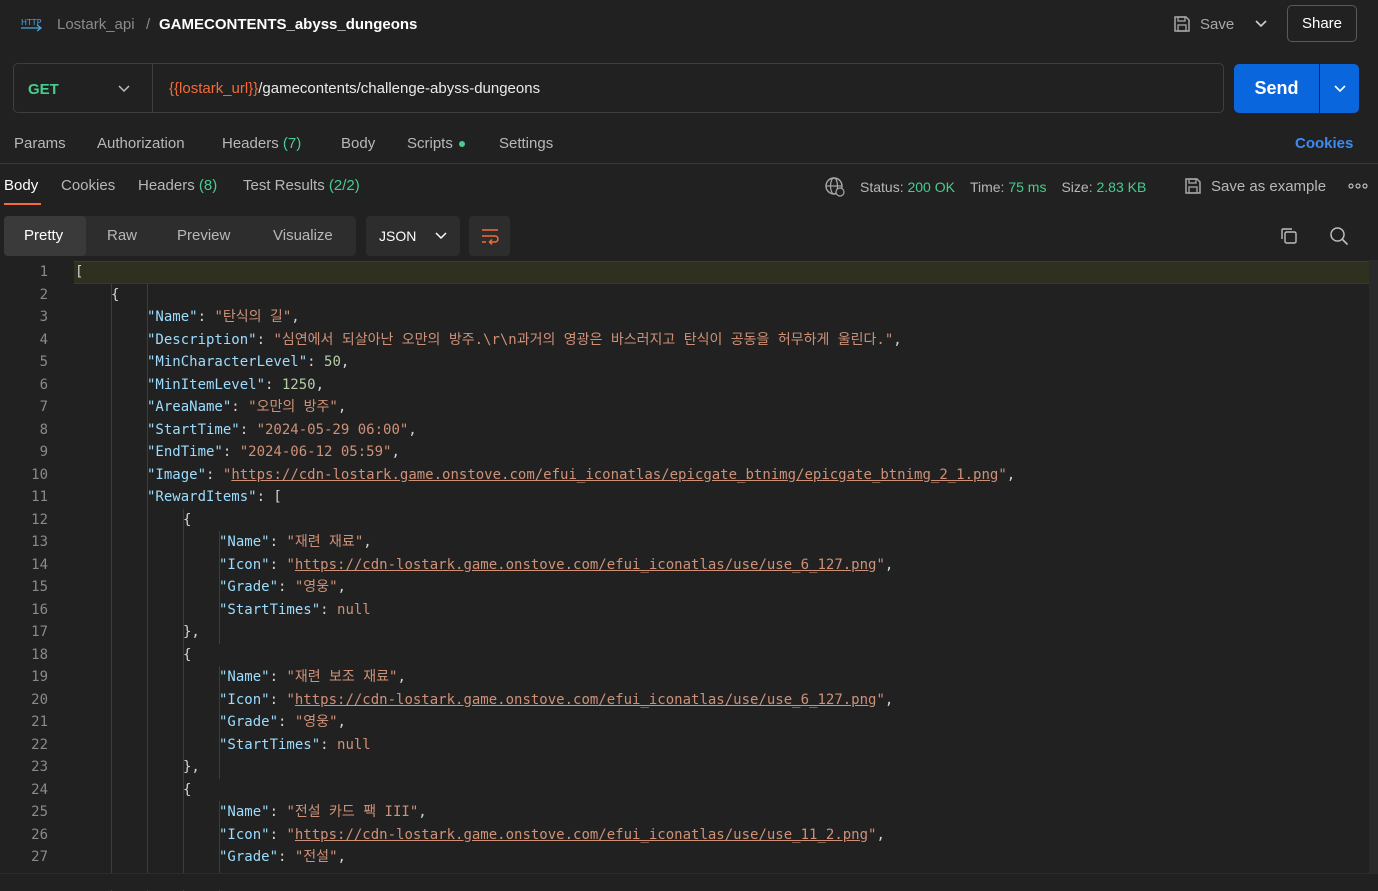  Describe the element at coordinates (203, 235) in the screenshot. I see `view-preview: Preview` at that location.